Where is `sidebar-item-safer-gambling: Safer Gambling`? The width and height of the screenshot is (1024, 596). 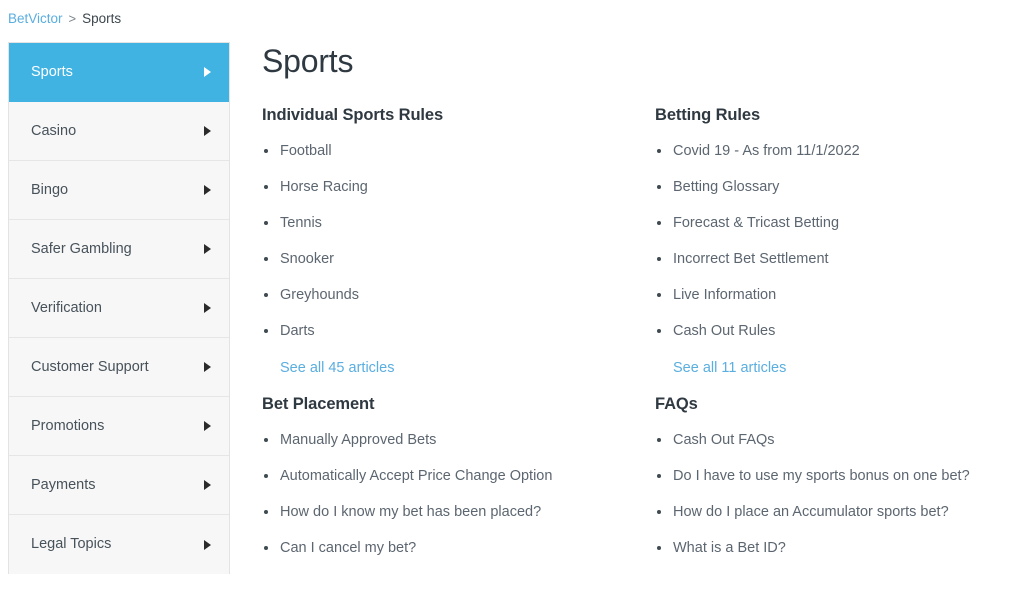
sidebar-item-safer-gambling: Safer Gambling is located at coordinates (119, 249).